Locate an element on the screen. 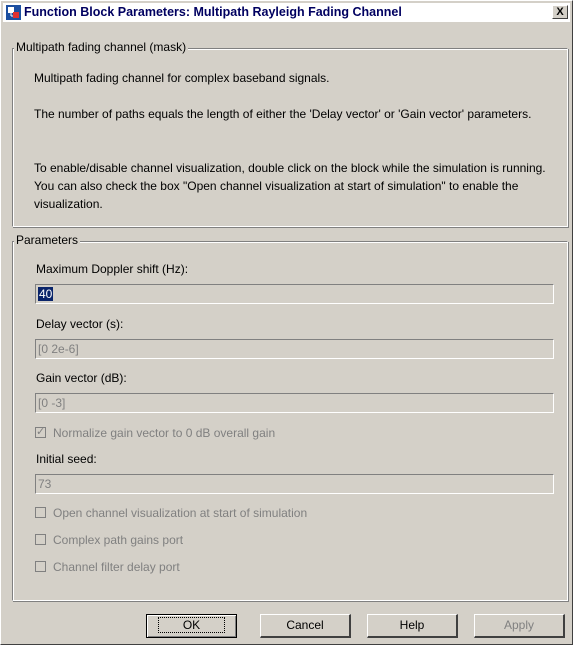 The height and width of the screenshot is (645, 573). doppler-label: Maximum Doppler shift (Hz): is located at coordinates (112, 269).